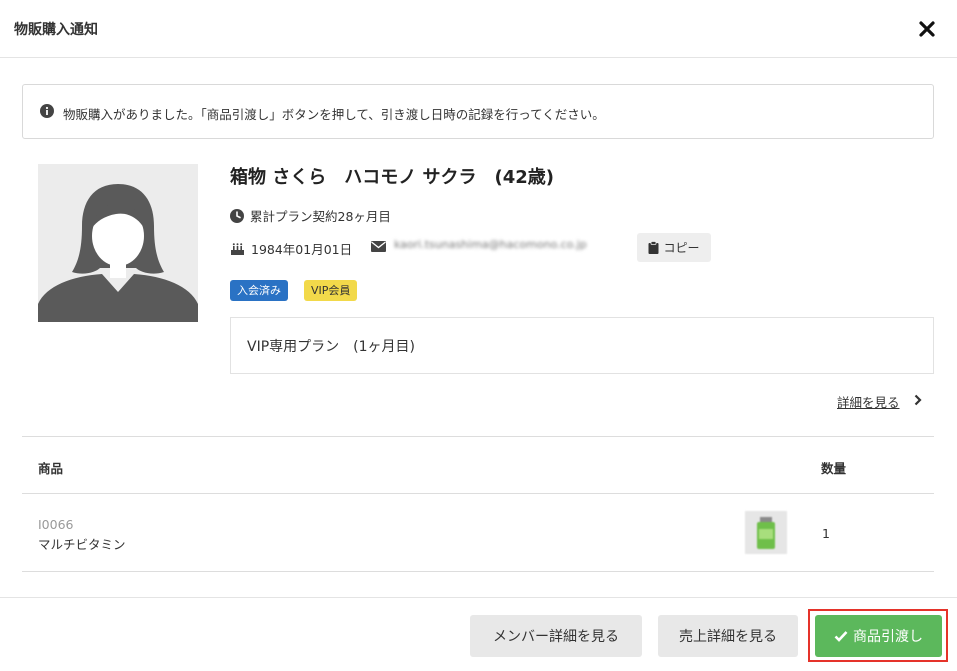 The height and width of the screenshot is (671, 957). I want to click on clipboard-icon, so click(653, 247).